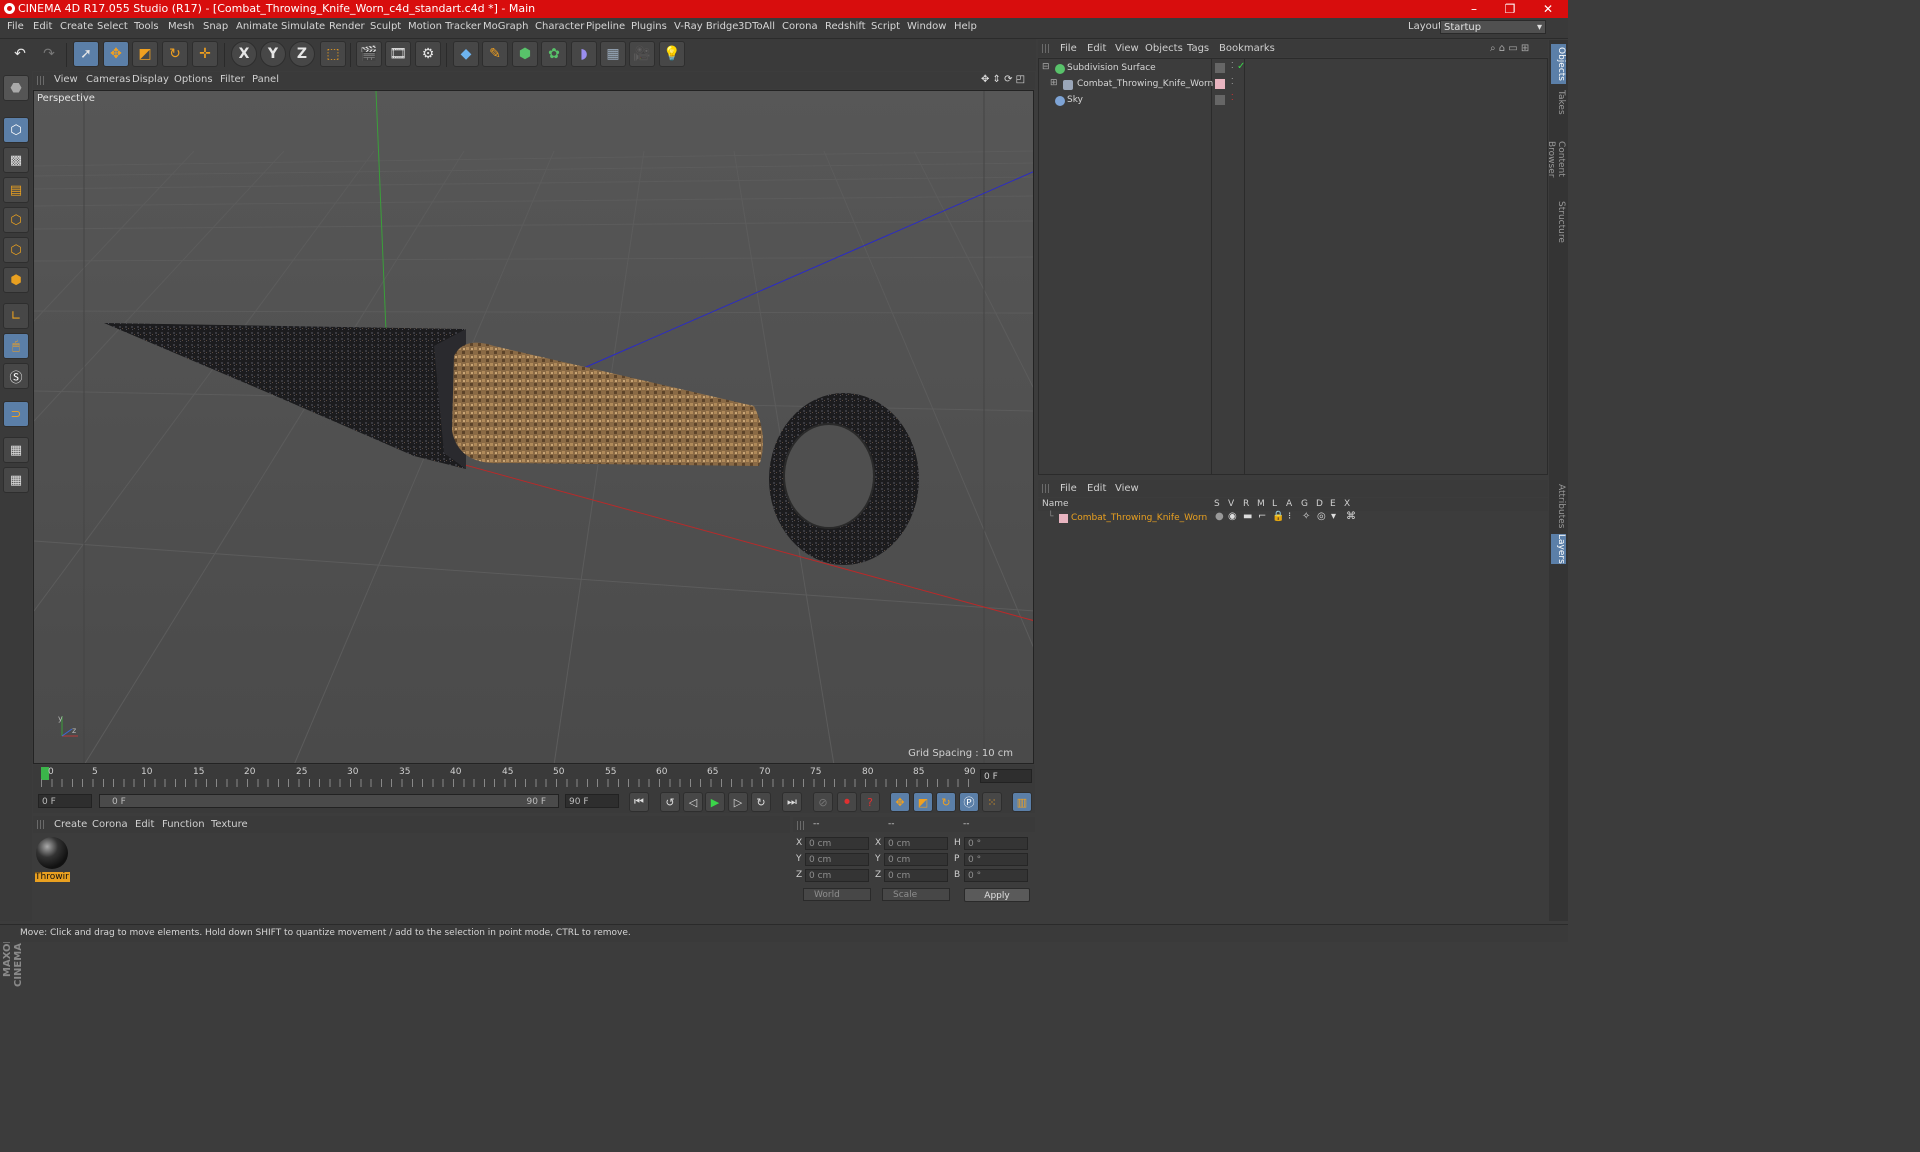 The width and height of the screenshot is (1920, 1152). What do you see at coordinates (145, 54) in the screenshot?
I see `scale-tool-icon: ◩` at bounding box center [145, 54].